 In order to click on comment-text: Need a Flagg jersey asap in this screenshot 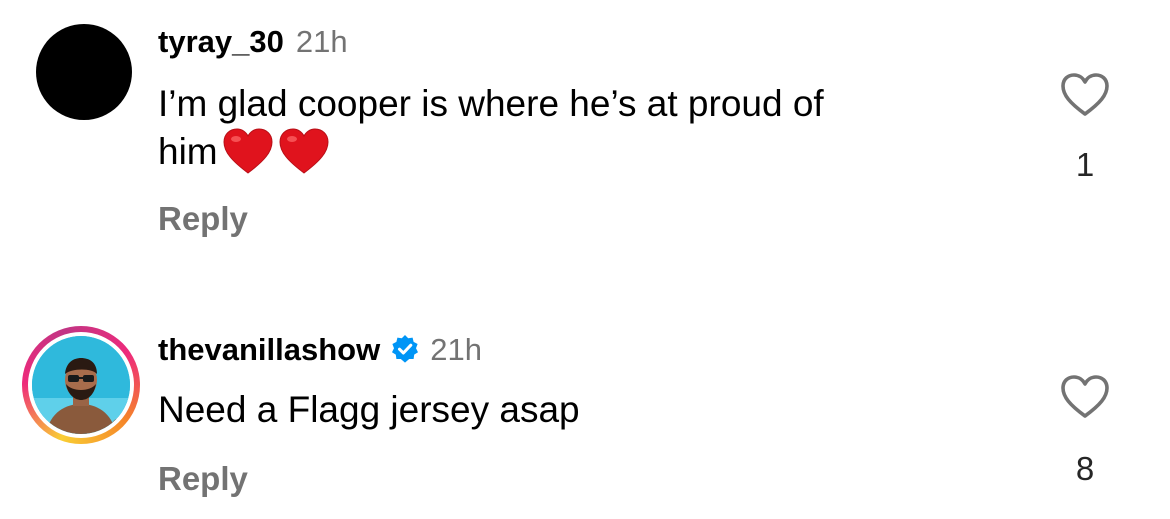, I will do `click(369, 409)`.